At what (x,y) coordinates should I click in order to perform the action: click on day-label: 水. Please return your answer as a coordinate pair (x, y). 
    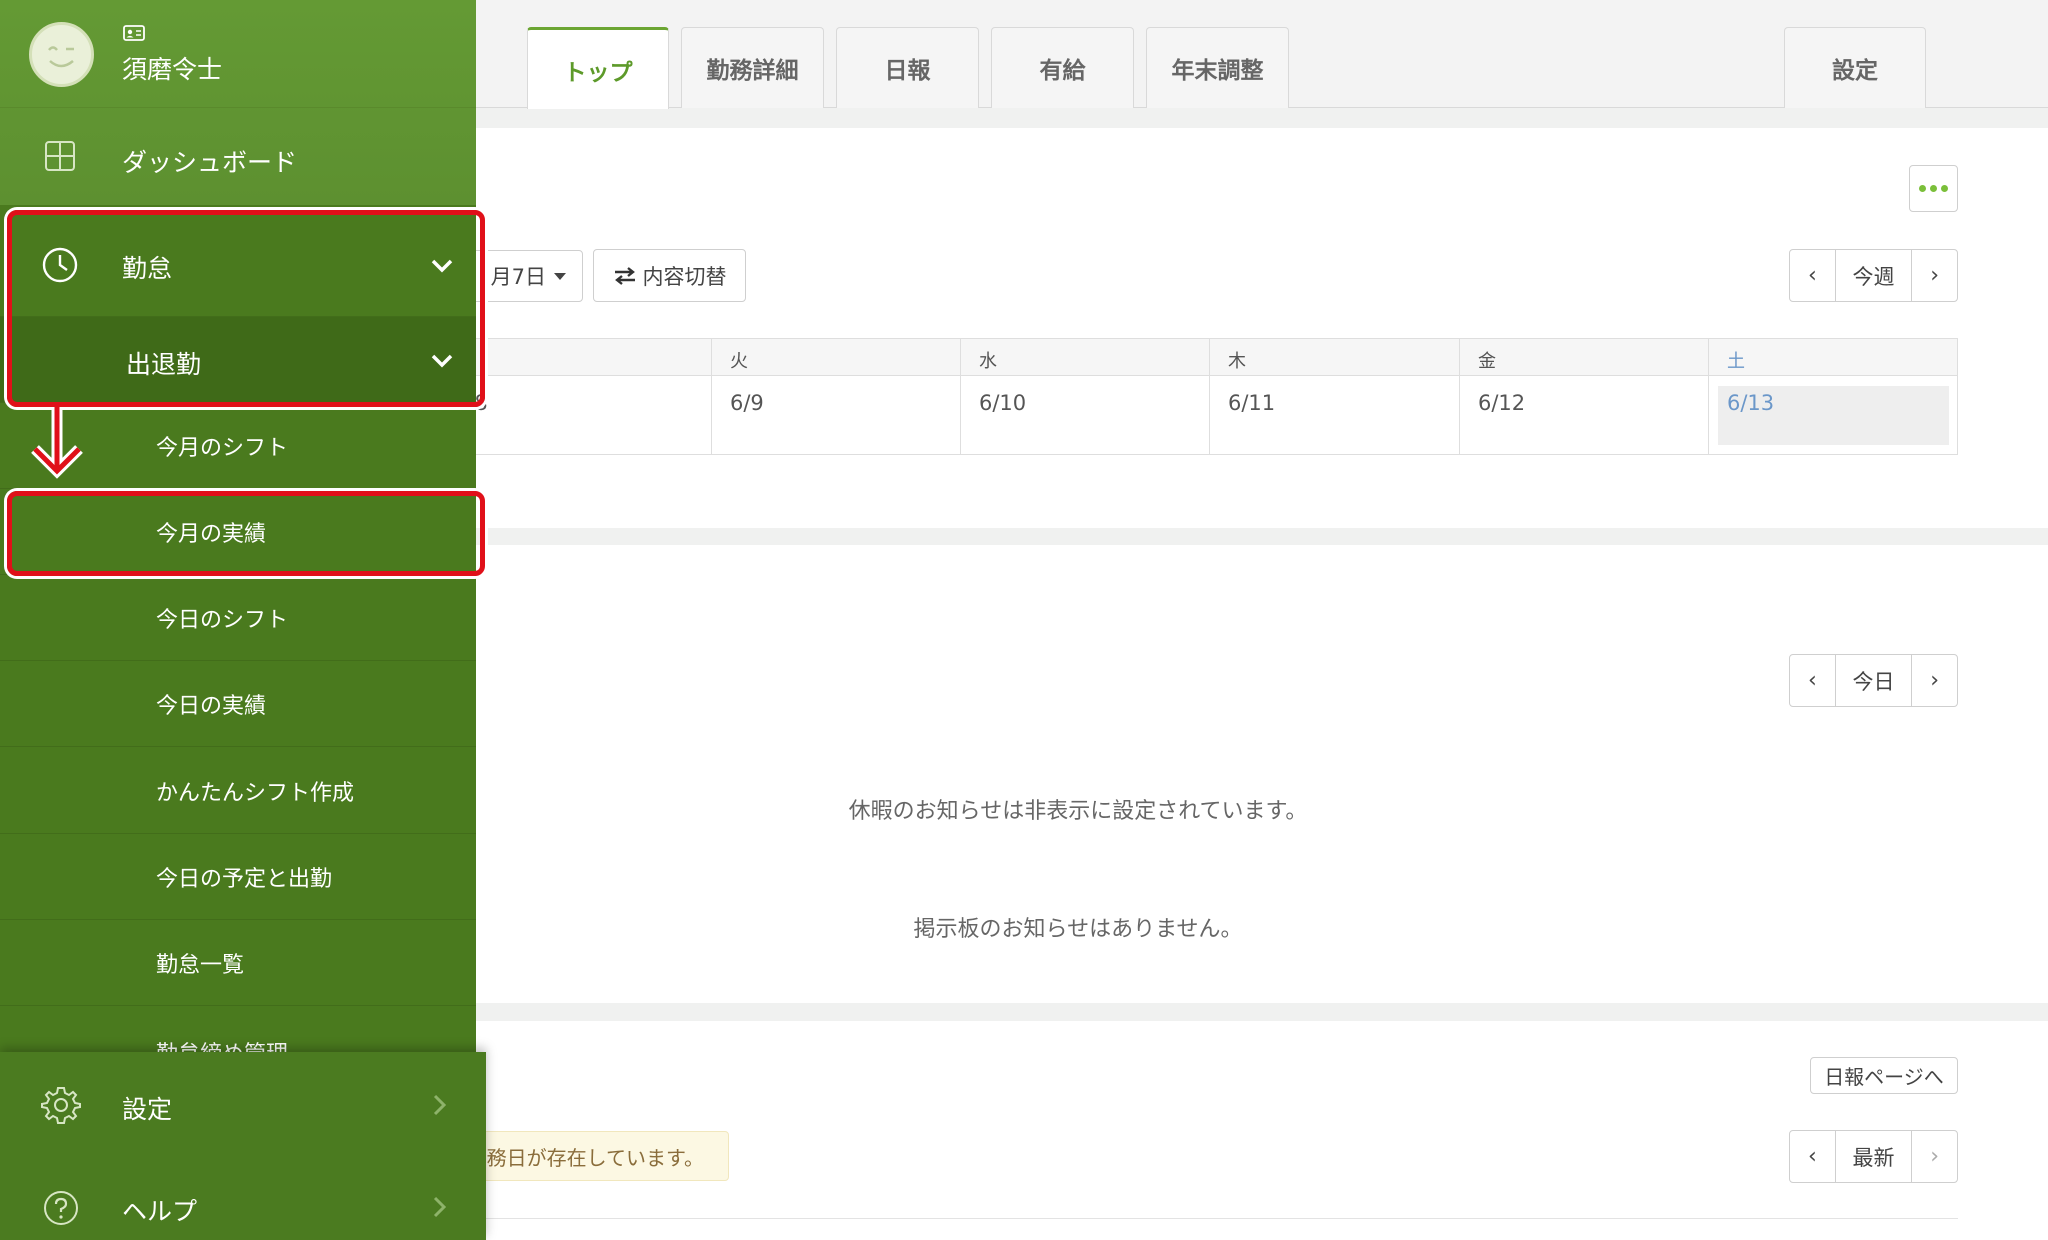
    Looking at the image, I should click on (988, 361).